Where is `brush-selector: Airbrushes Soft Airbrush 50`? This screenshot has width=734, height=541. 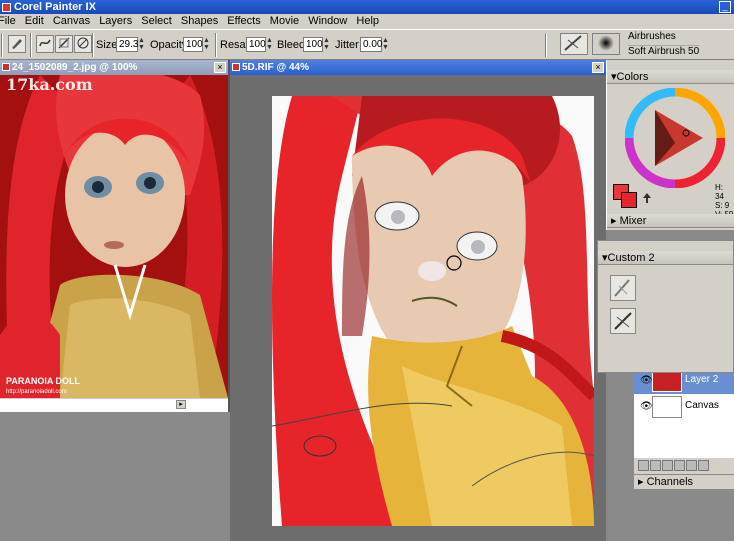 brush-selector: Airbrushes Soft Airbrush 50 is located at coordinates (664, 44).